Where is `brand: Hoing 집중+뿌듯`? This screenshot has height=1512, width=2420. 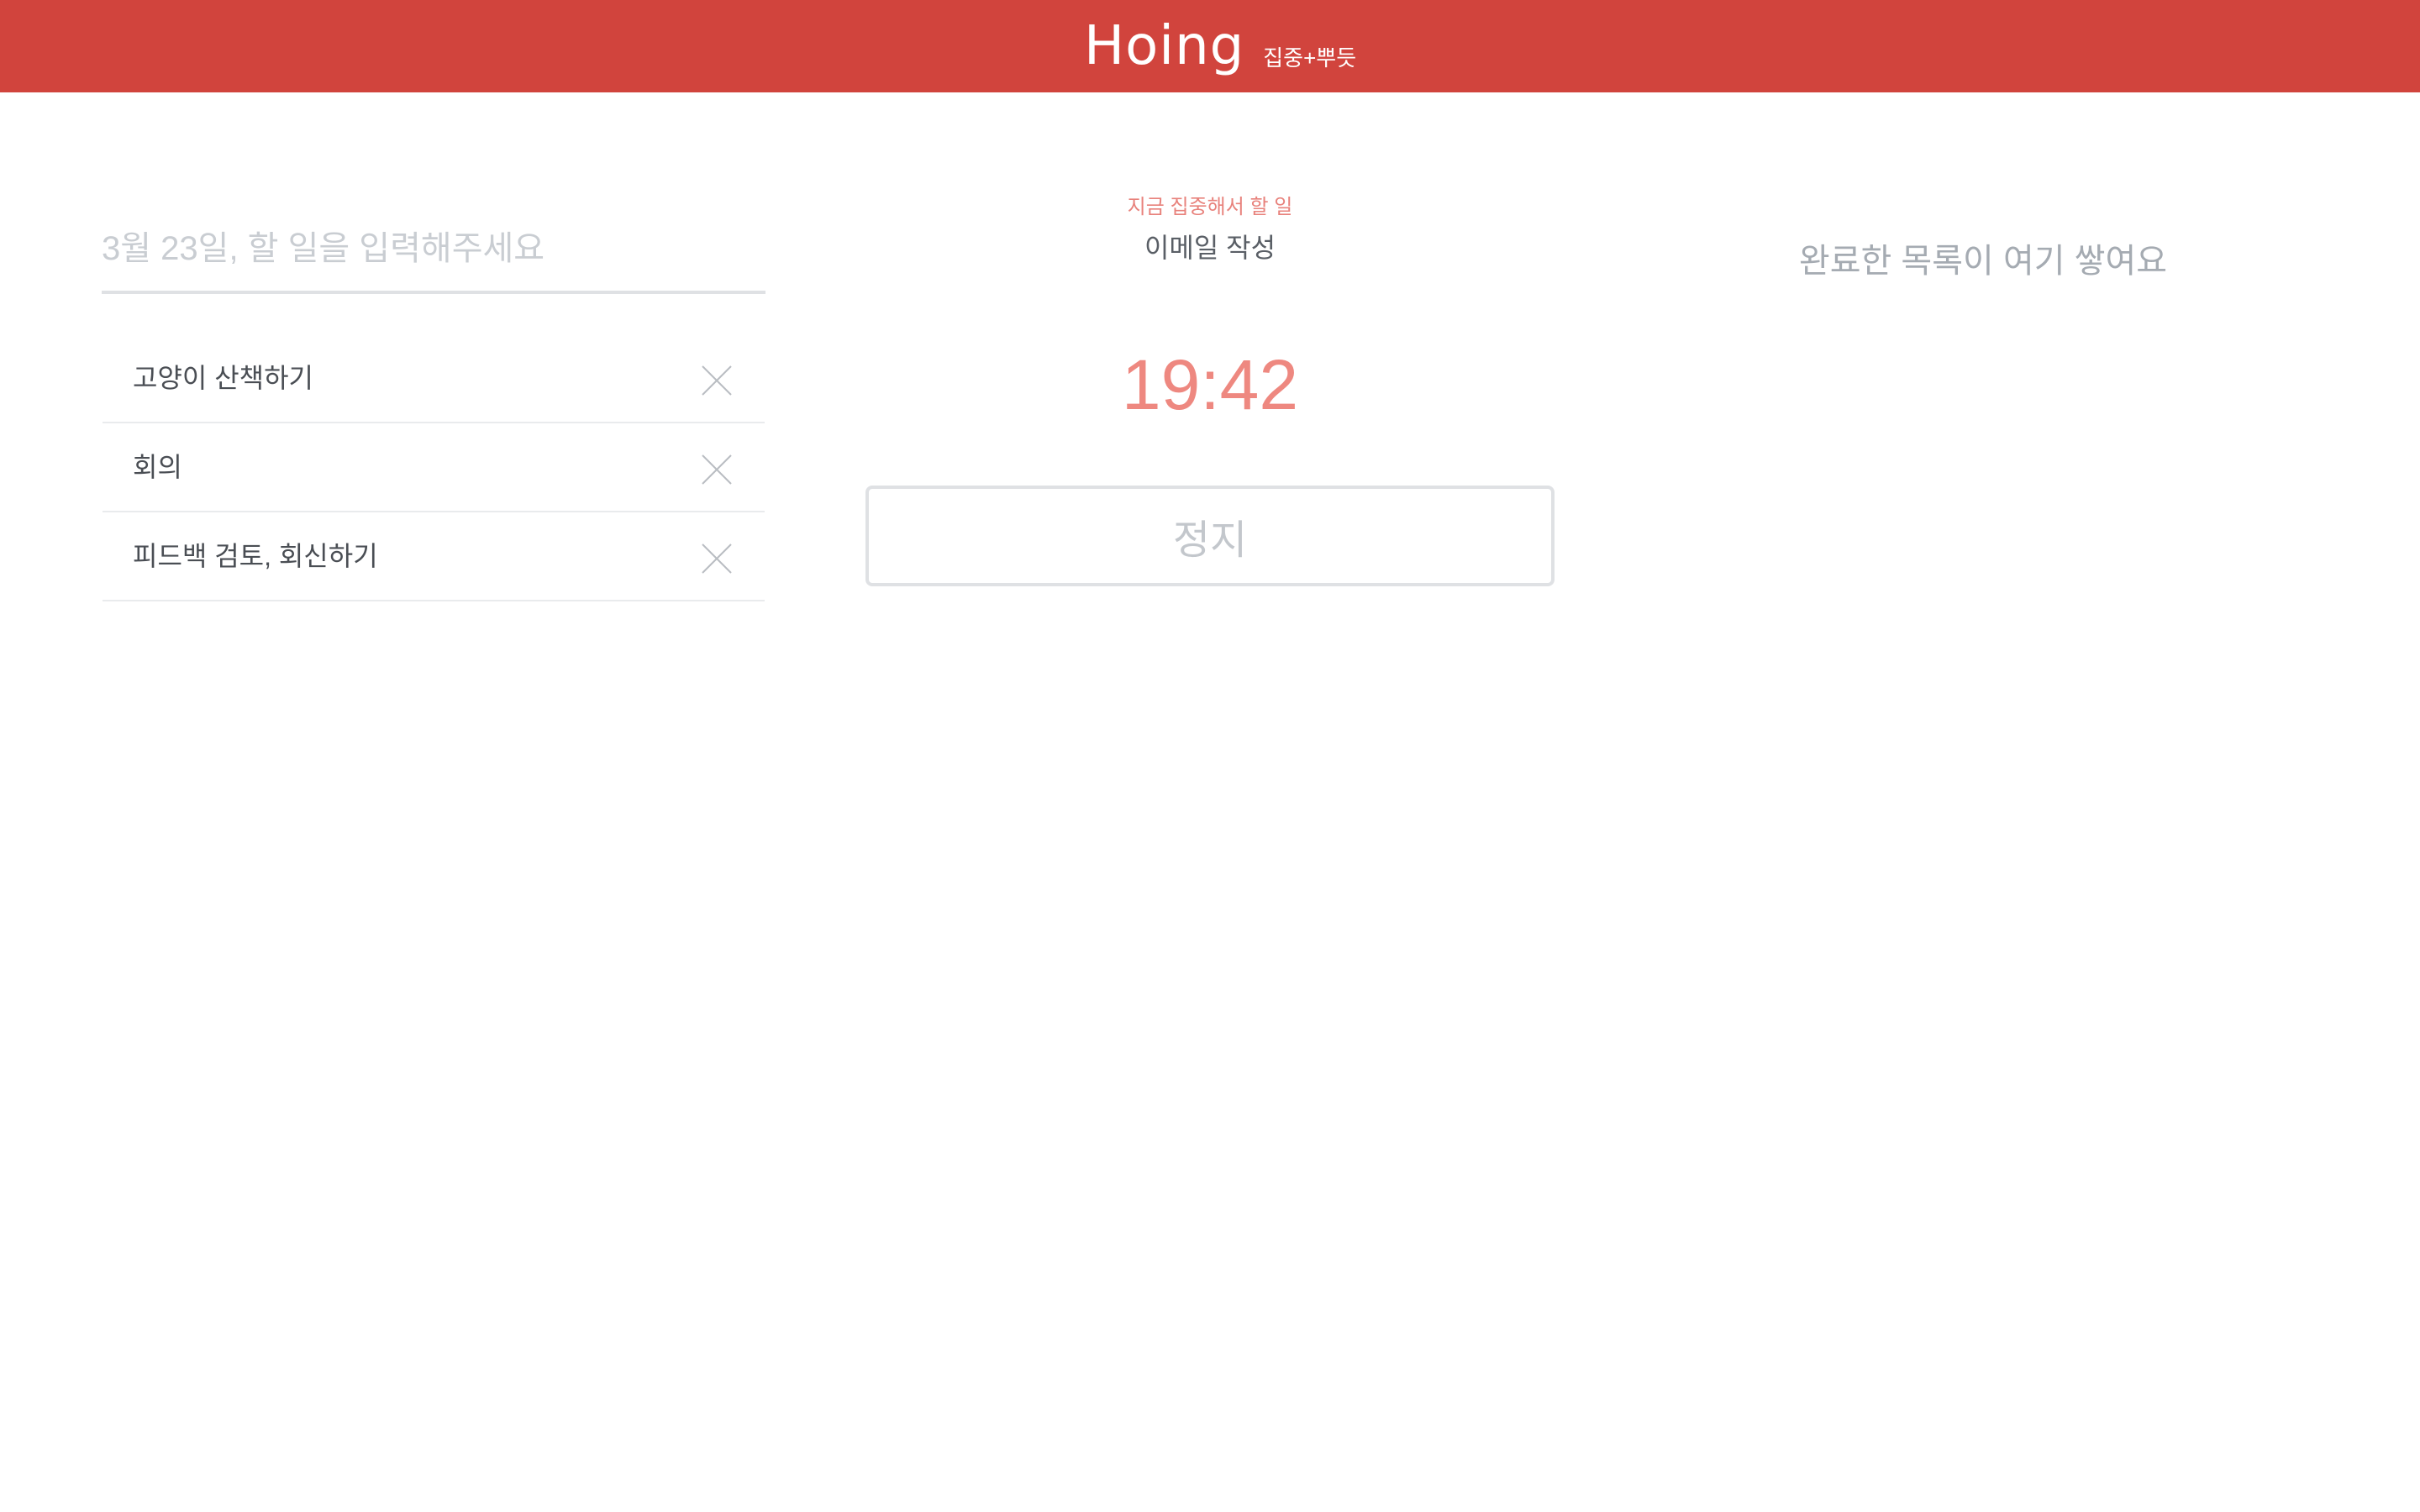
brand: Hoing 집중+뿌듯 is located at coordinates (1220, 46).